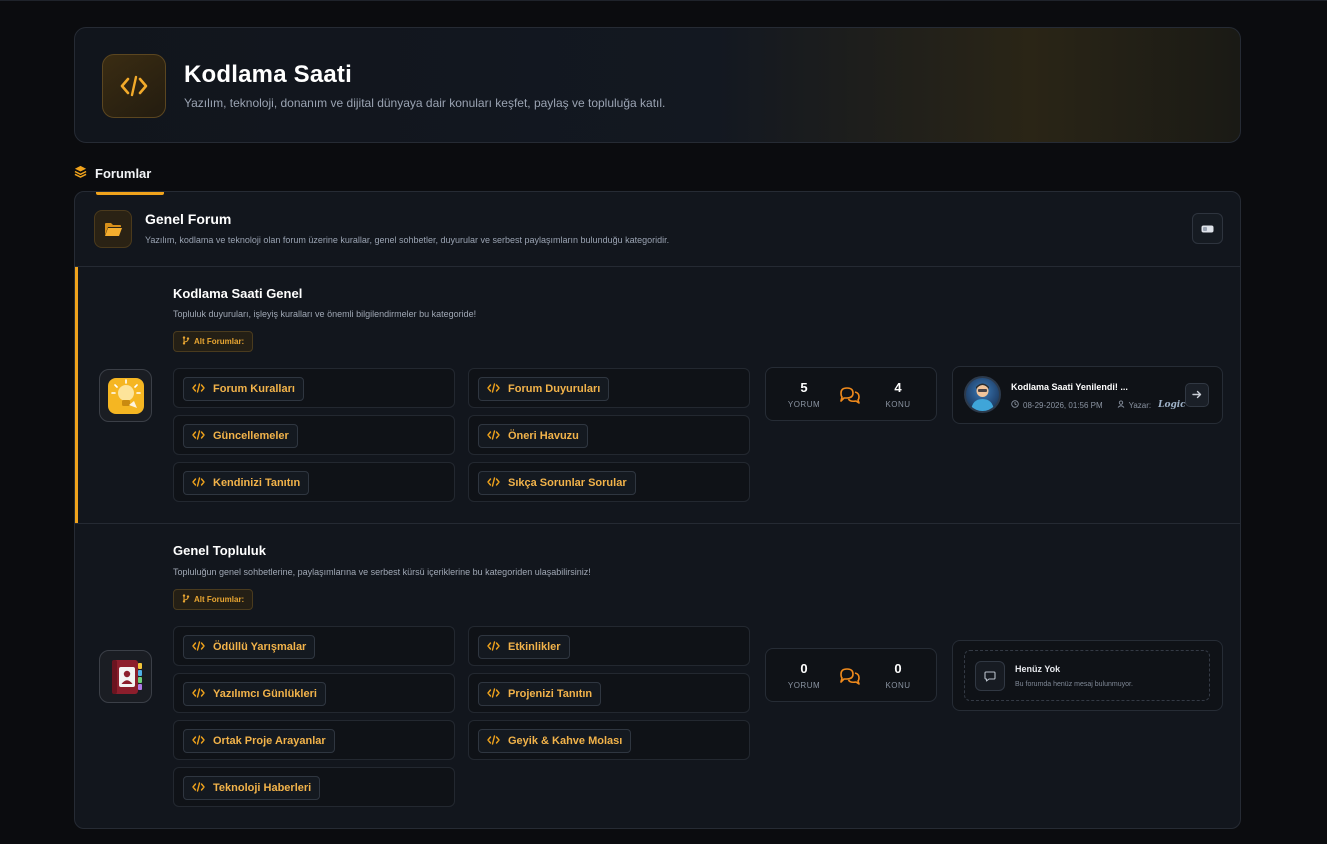 The height and width of the screenshot is (844, 1327). I want to click on subforum-cell: Ortak Proje Arayanlar, so click(314, 740).